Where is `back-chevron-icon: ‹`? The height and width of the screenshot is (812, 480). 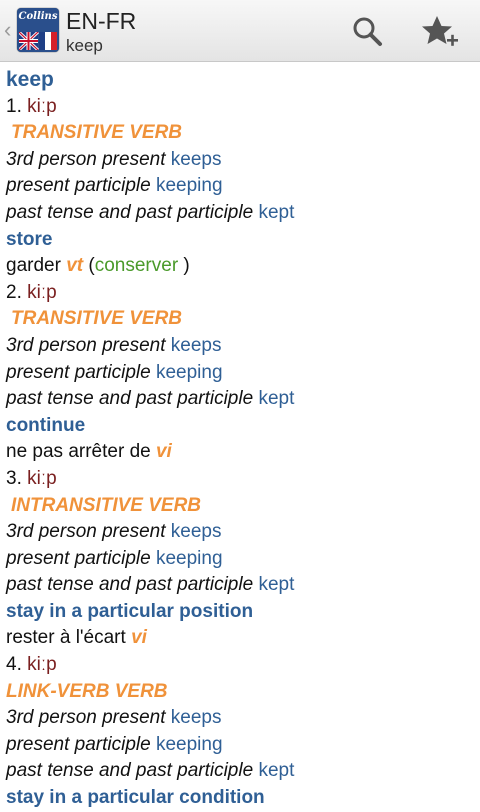
back-chevron-icon: ‹ is located at coordinates (7, 30).